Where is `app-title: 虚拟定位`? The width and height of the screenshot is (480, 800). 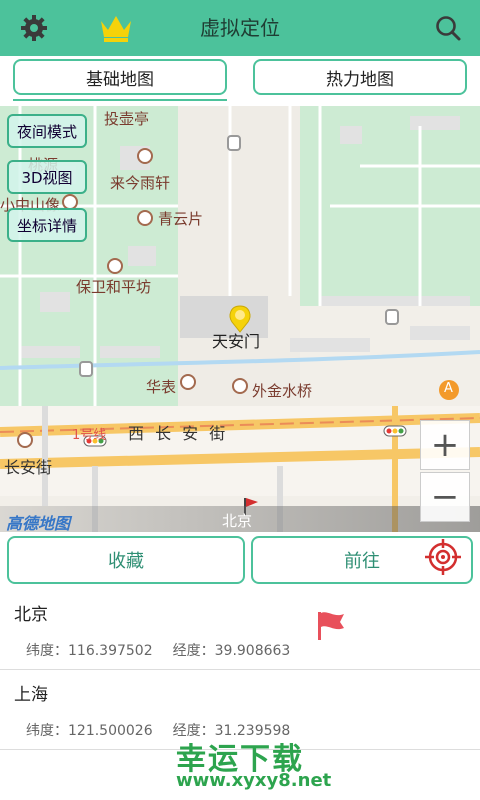
app-title: 虚拟定位 is located at coordinates (240, 28).